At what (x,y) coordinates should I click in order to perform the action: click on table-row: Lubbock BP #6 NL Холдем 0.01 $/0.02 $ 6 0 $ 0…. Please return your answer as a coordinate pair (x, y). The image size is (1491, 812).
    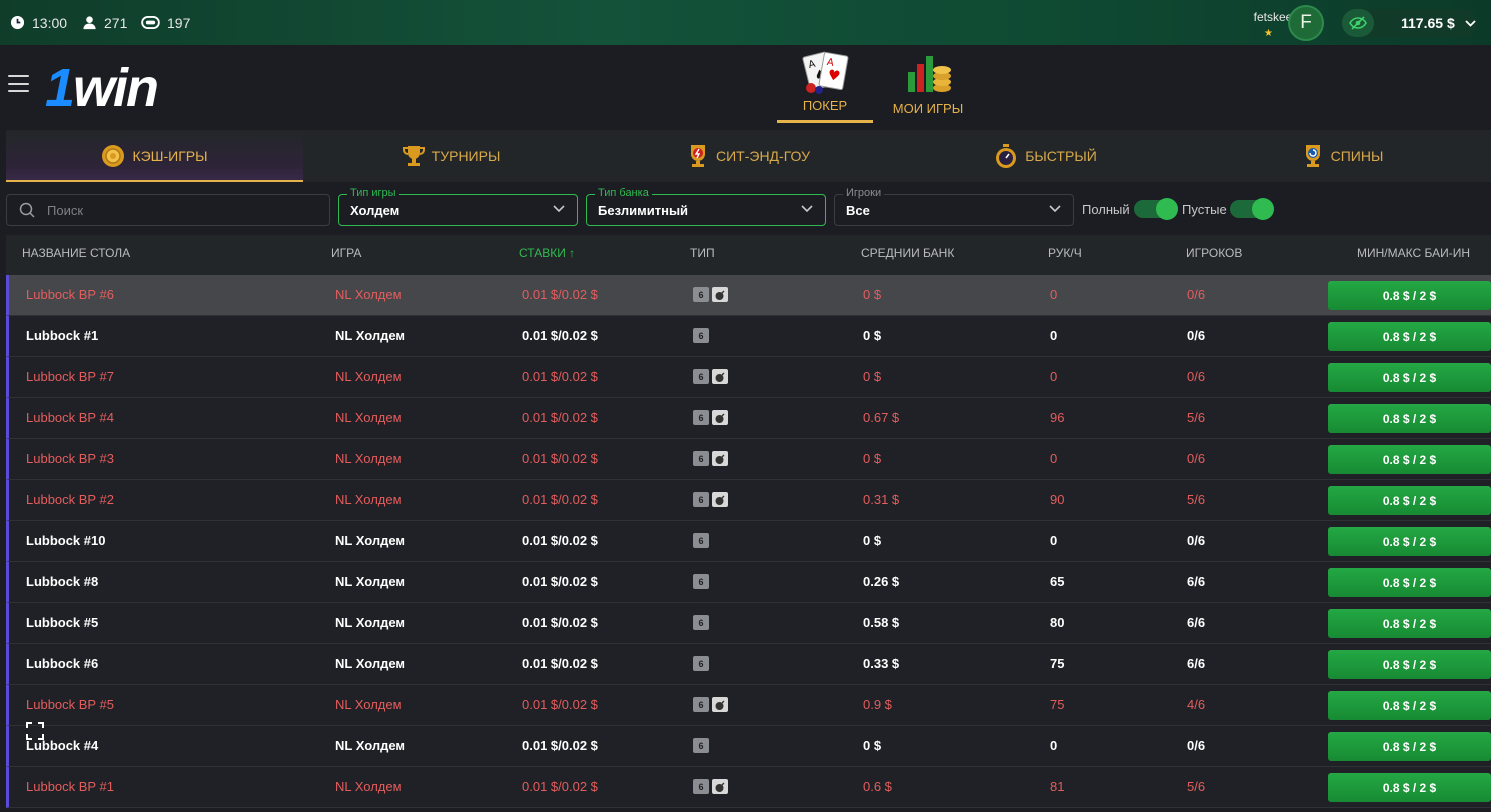
    Looking at the image, I should click on (748, 295).